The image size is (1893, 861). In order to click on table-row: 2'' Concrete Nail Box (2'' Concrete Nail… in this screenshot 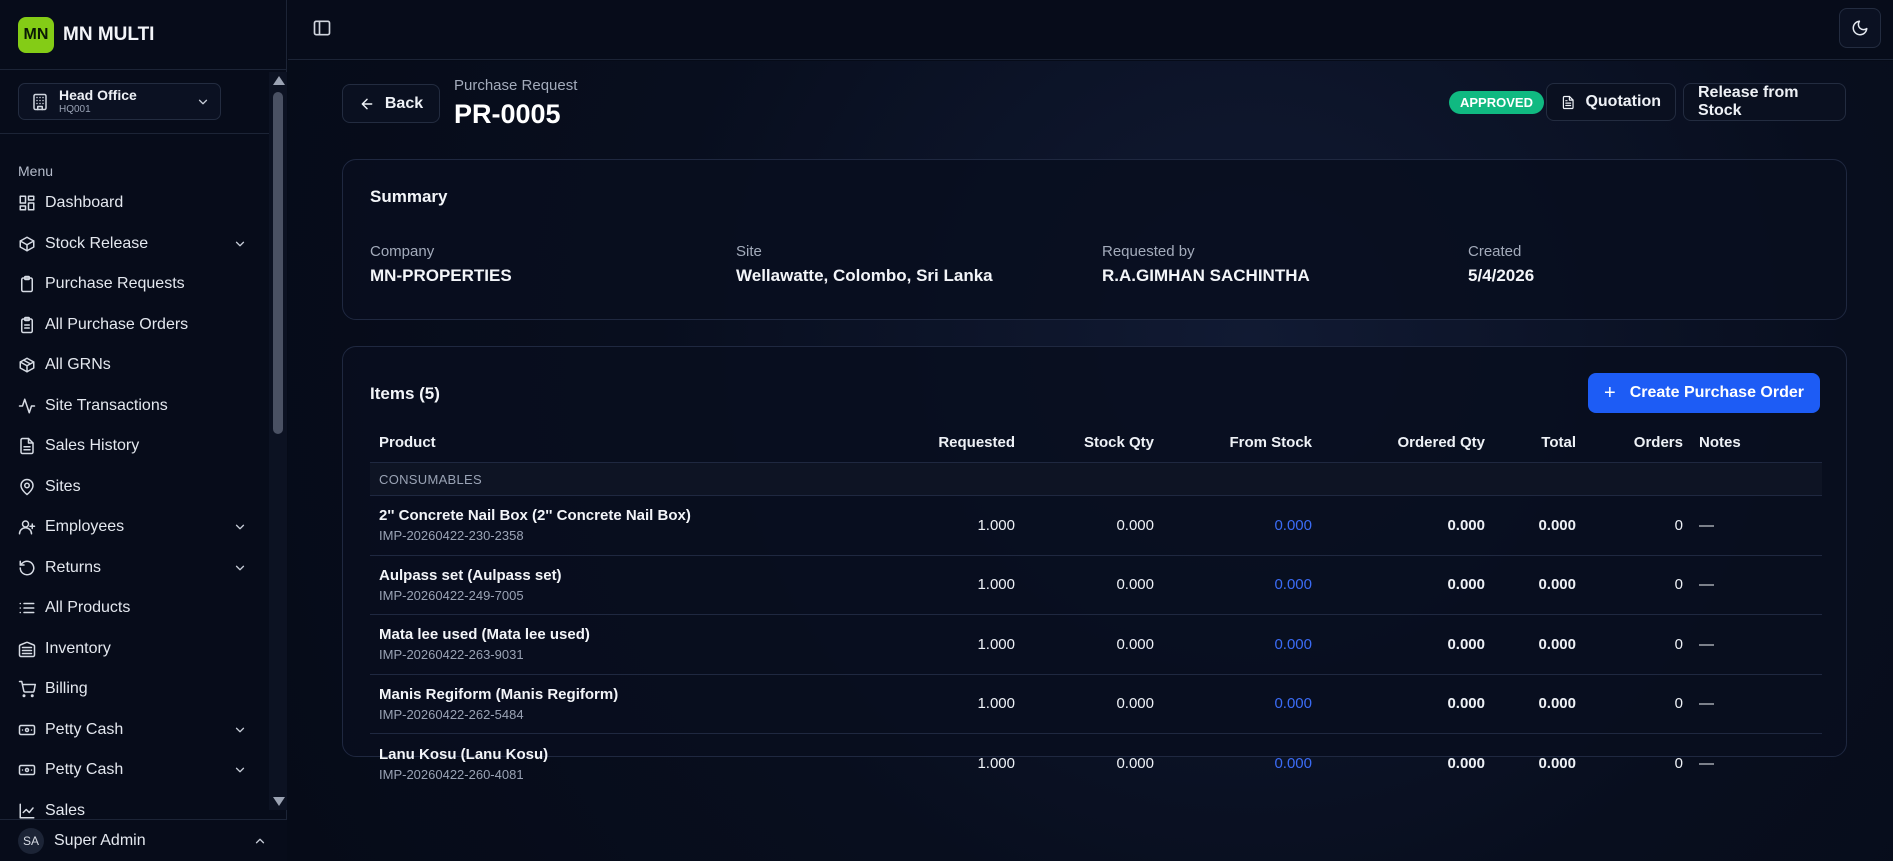, I will do `click(1096, 526)`.